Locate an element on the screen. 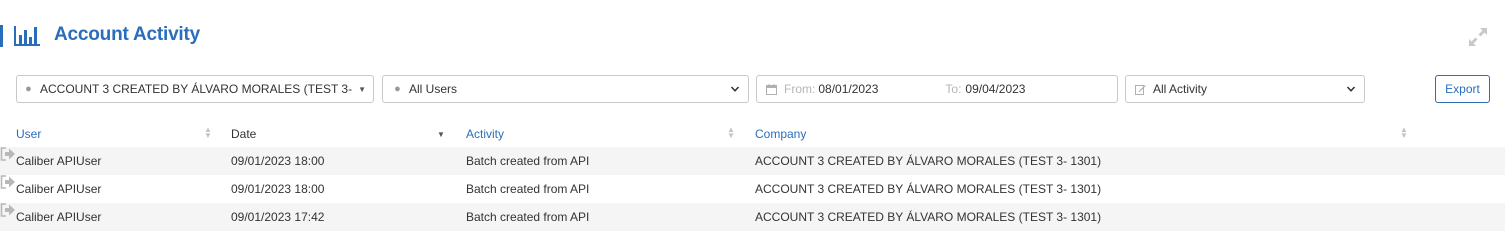 This screenshot has width=1505, height=241. expand-icon is located at coordinates (1478, 37).